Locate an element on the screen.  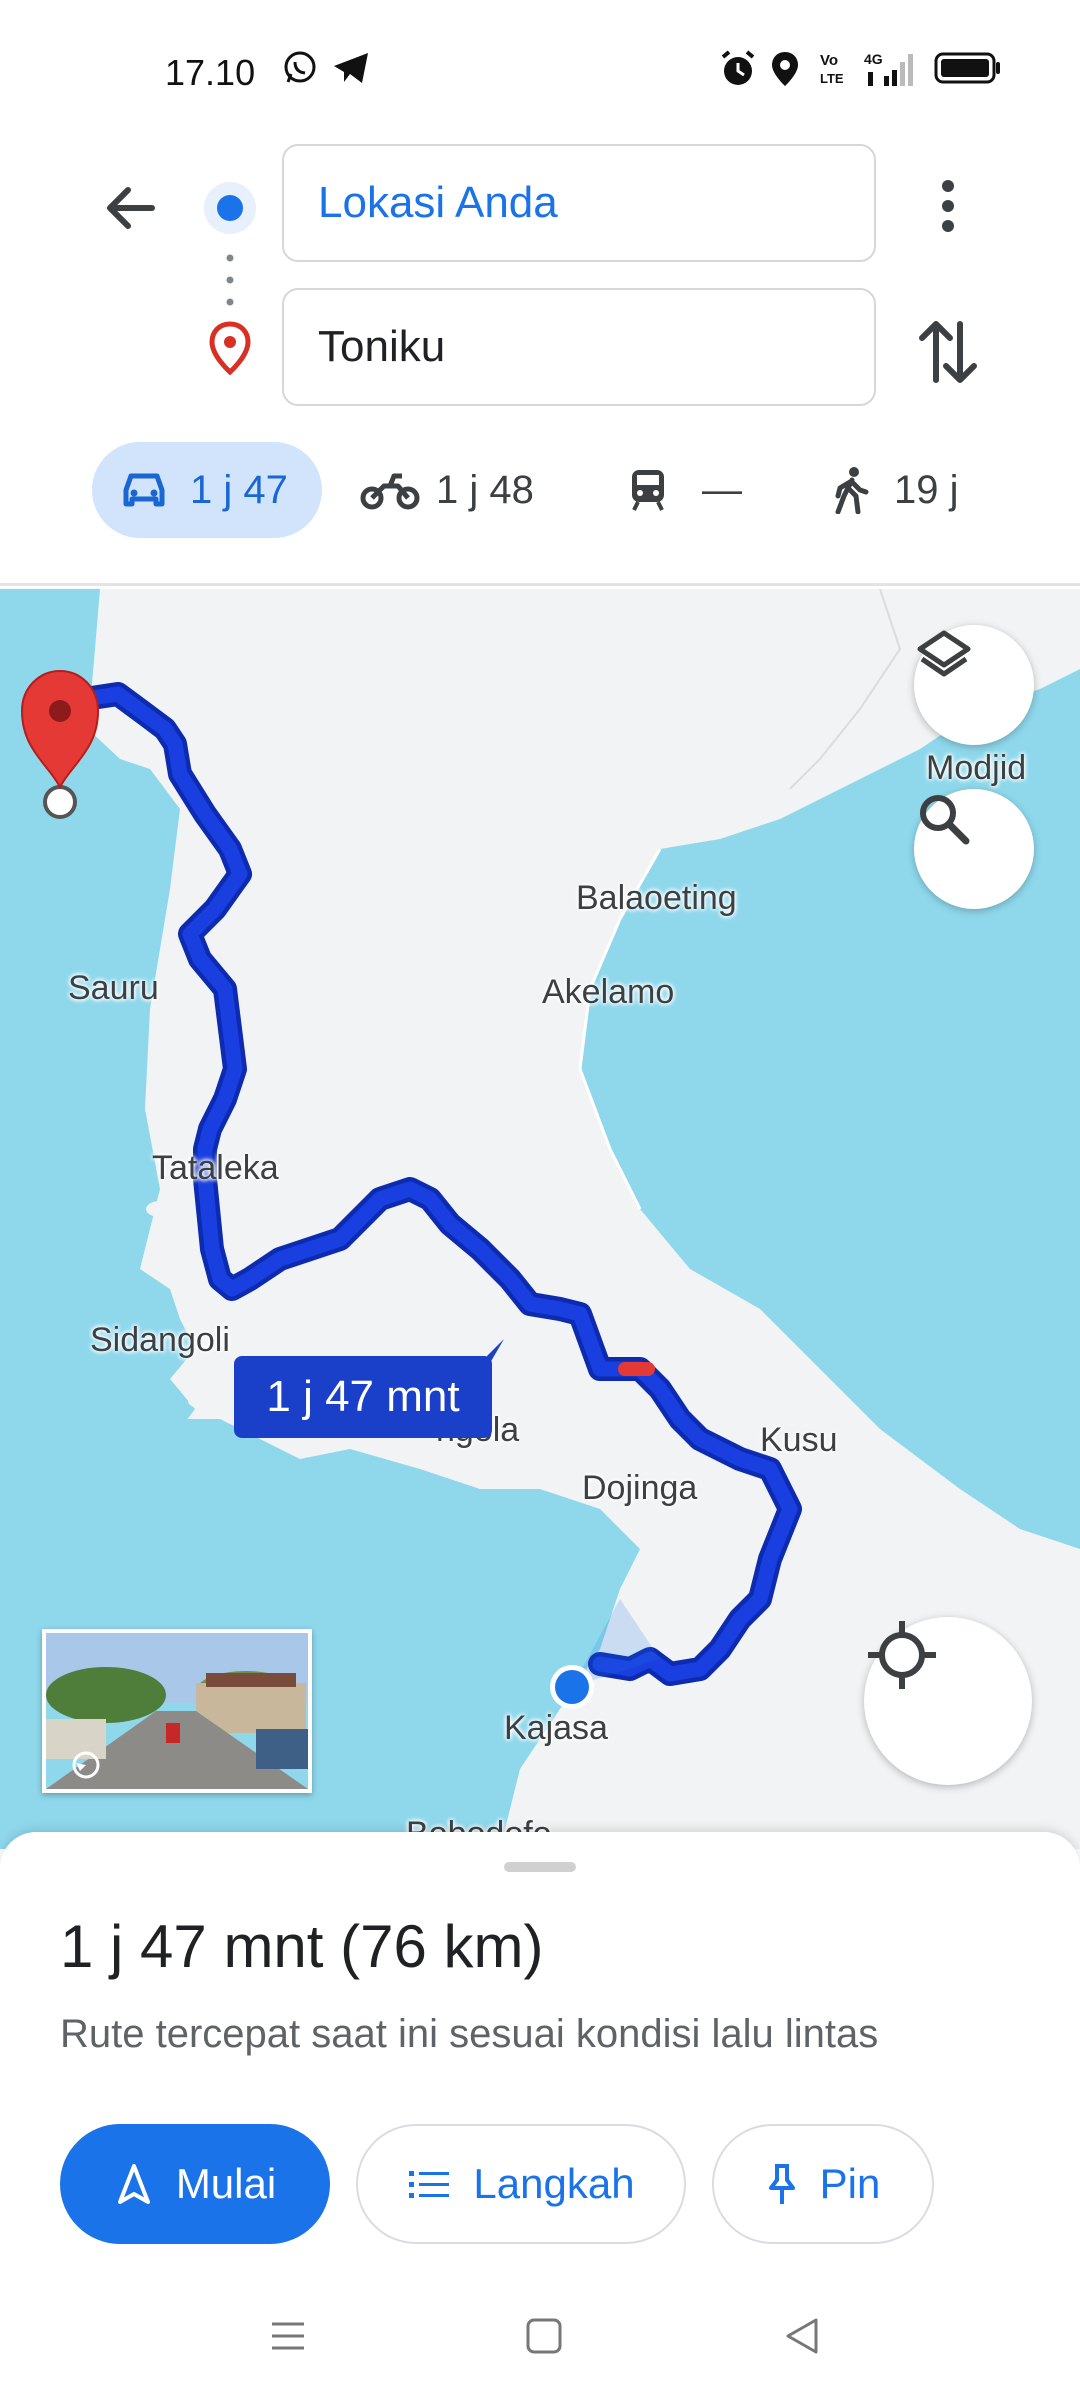
volte-icon: Vo LTE is located at coordinates (832, 69).